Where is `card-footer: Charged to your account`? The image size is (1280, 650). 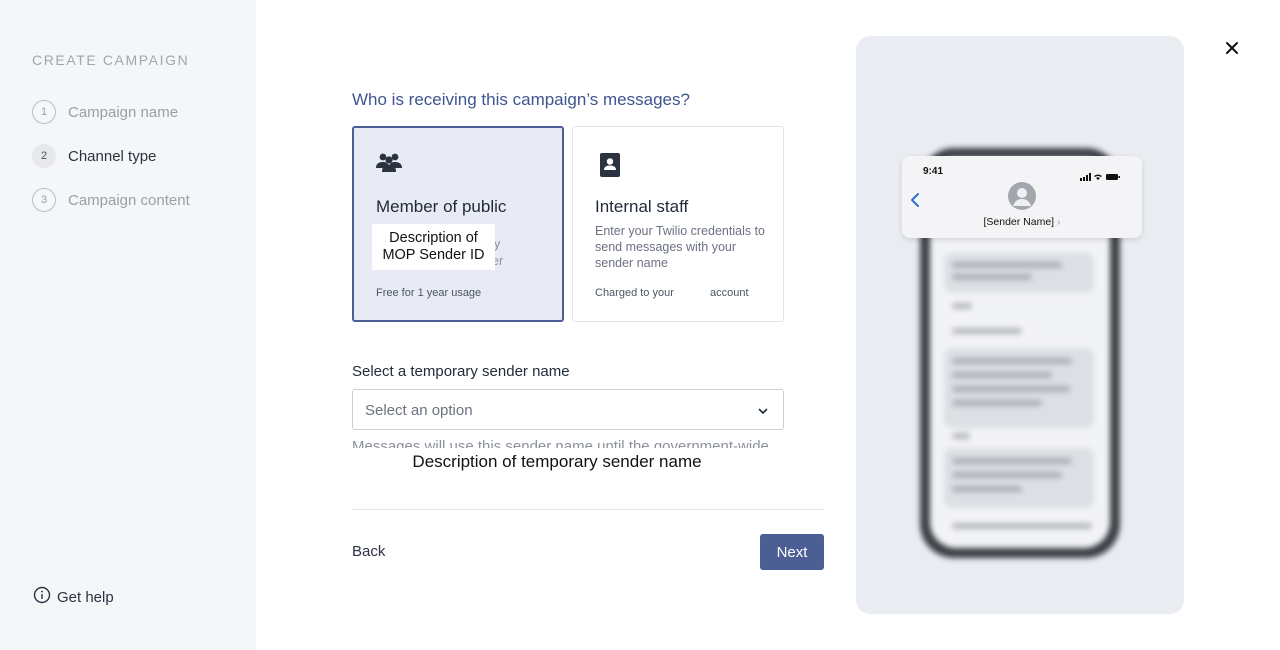 card-footer: Charged to your account is located at coordinates (672, 293).